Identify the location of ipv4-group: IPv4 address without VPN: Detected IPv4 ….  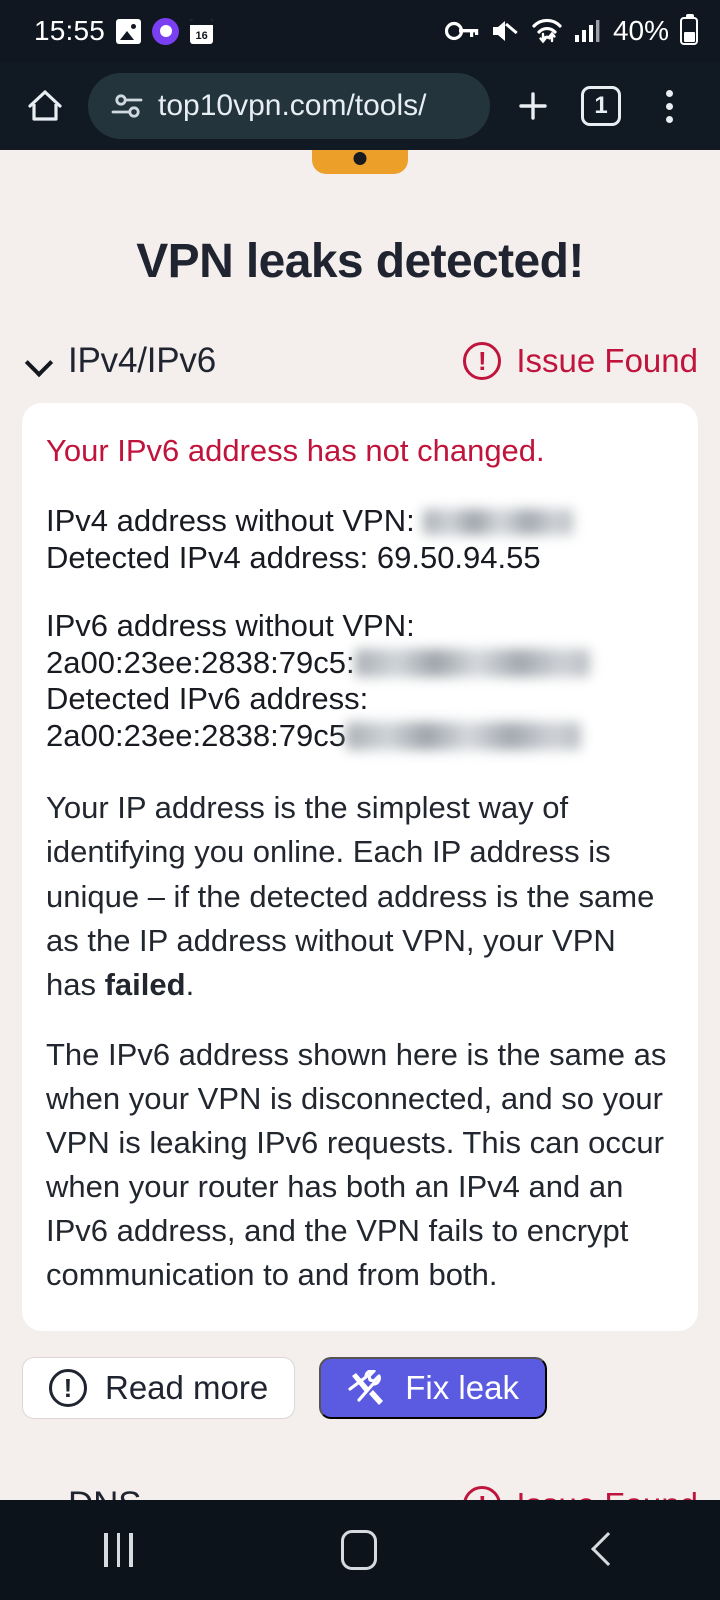
(360, 539).